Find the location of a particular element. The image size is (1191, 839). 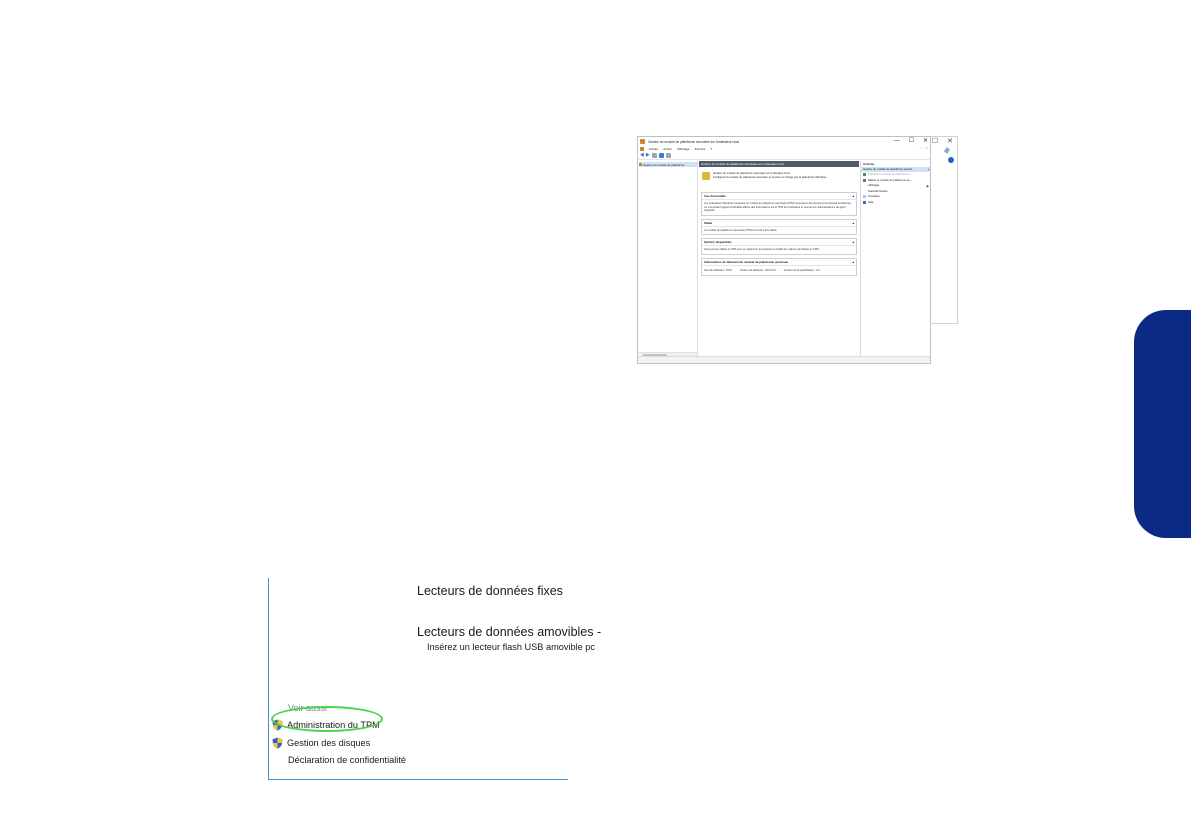

status-bar is located at coordinates (784, 359).